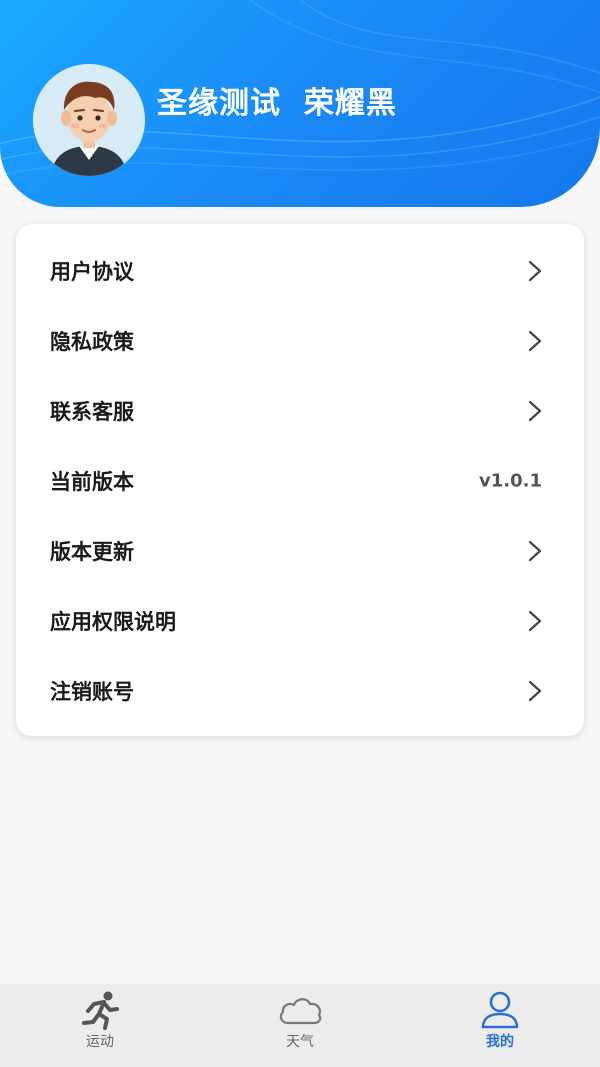 The width and height of the screenshot is (600, 1067). Describe the element at coordinates (300, 621) in the screenshot. I see `menu-item-app-permissions: 应用权限说明` at that location.